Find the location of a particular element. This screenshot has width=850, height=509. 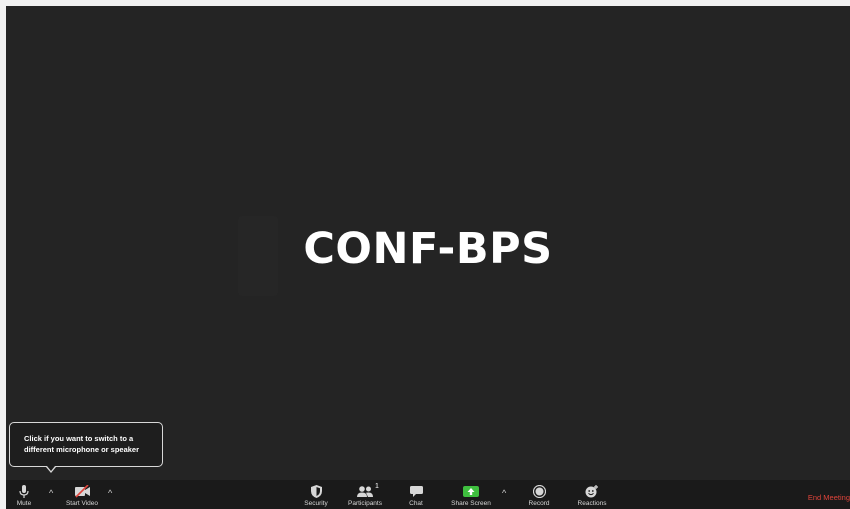

share-screen-button: Share Screen is located at coordinates (471, 494).